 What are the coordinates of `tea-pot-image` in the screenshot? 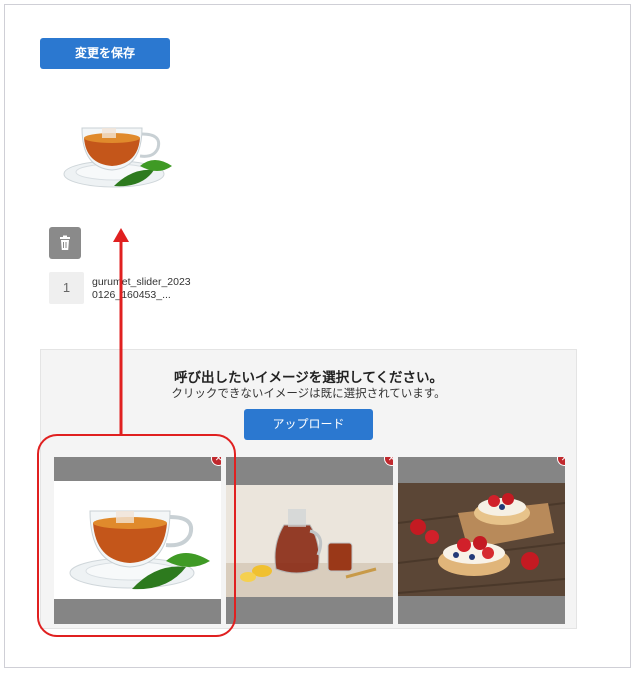 It's located at (309, 541).